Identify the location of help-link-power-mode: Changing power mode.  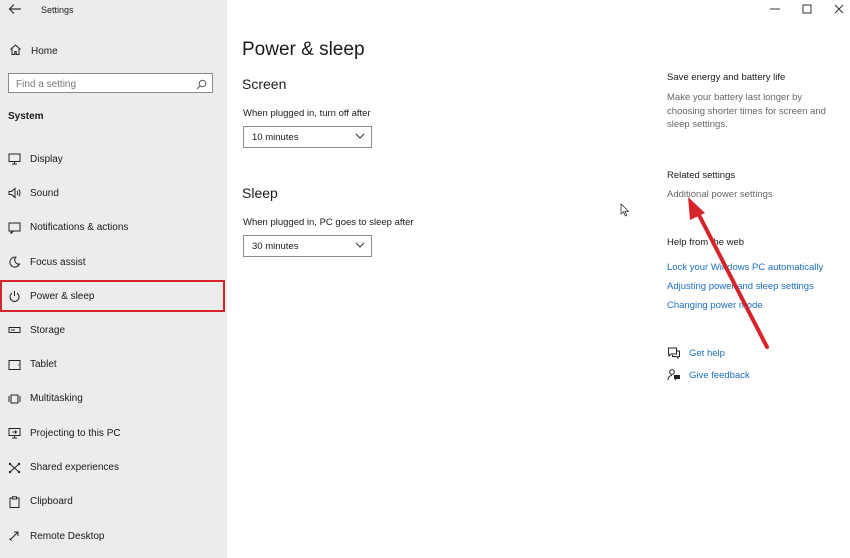
(715, 305).